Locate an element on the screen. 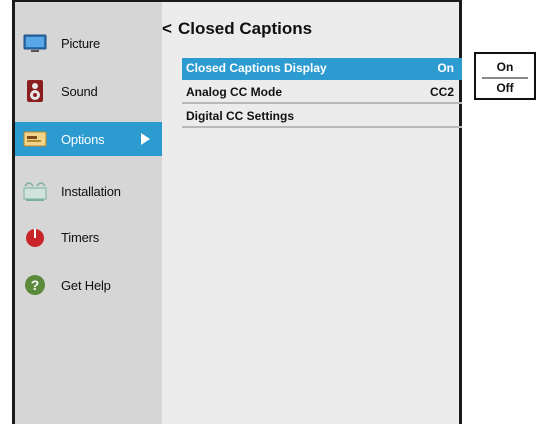  sidebar-item-label: Timers is located at coordinates (80, 237).